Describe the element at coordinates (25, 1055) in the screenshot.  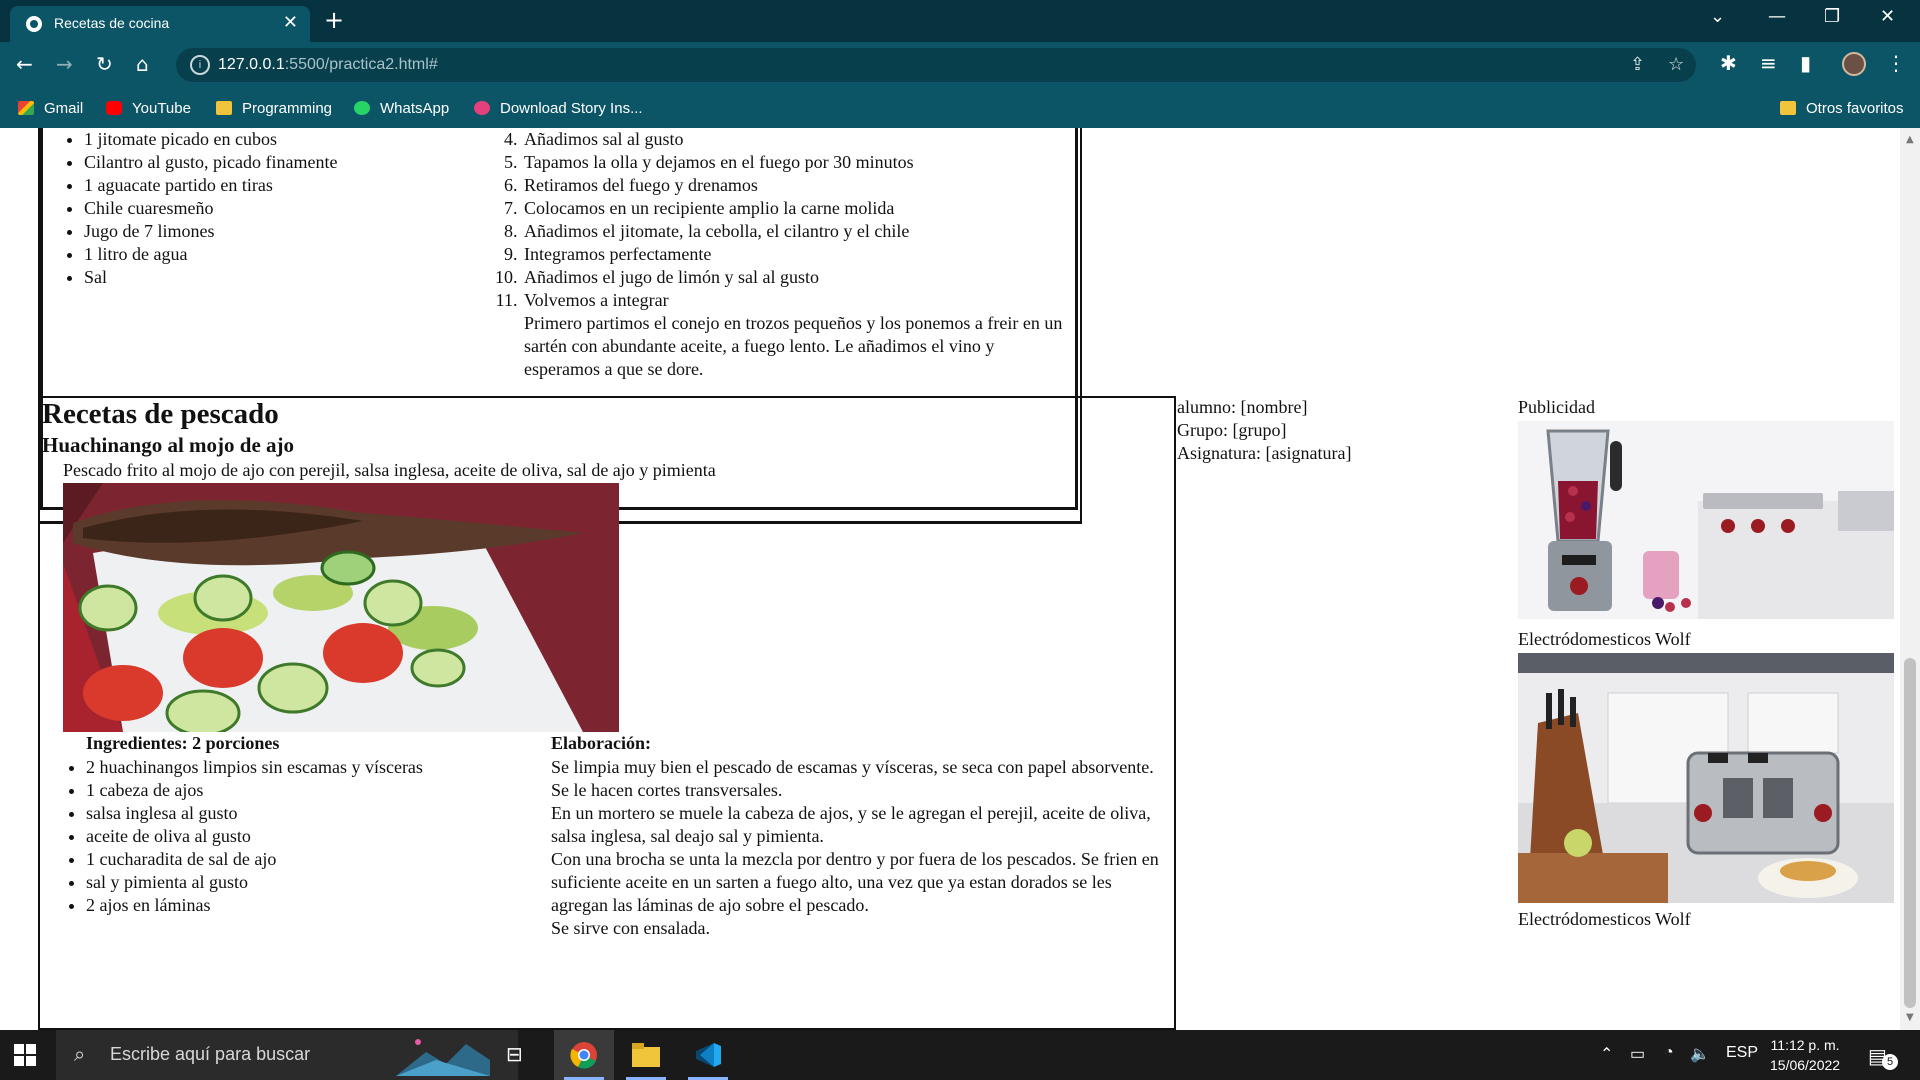
I see `windows-start-icon` at that location.